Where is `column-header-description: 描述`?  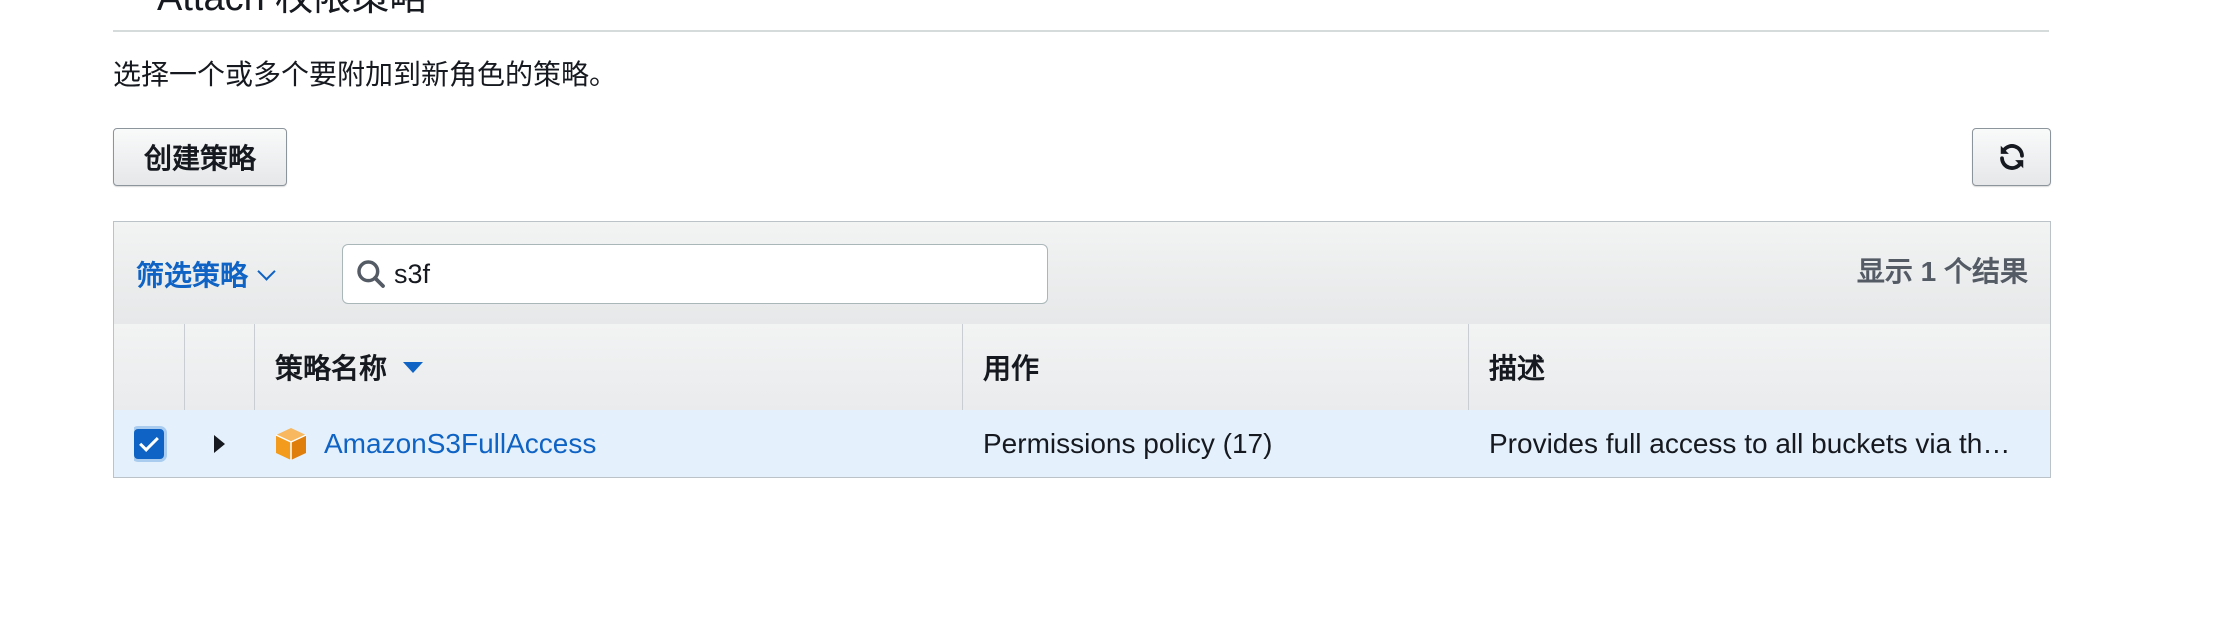 column-header-description: 描述 is located at coordinates (1759, 367).